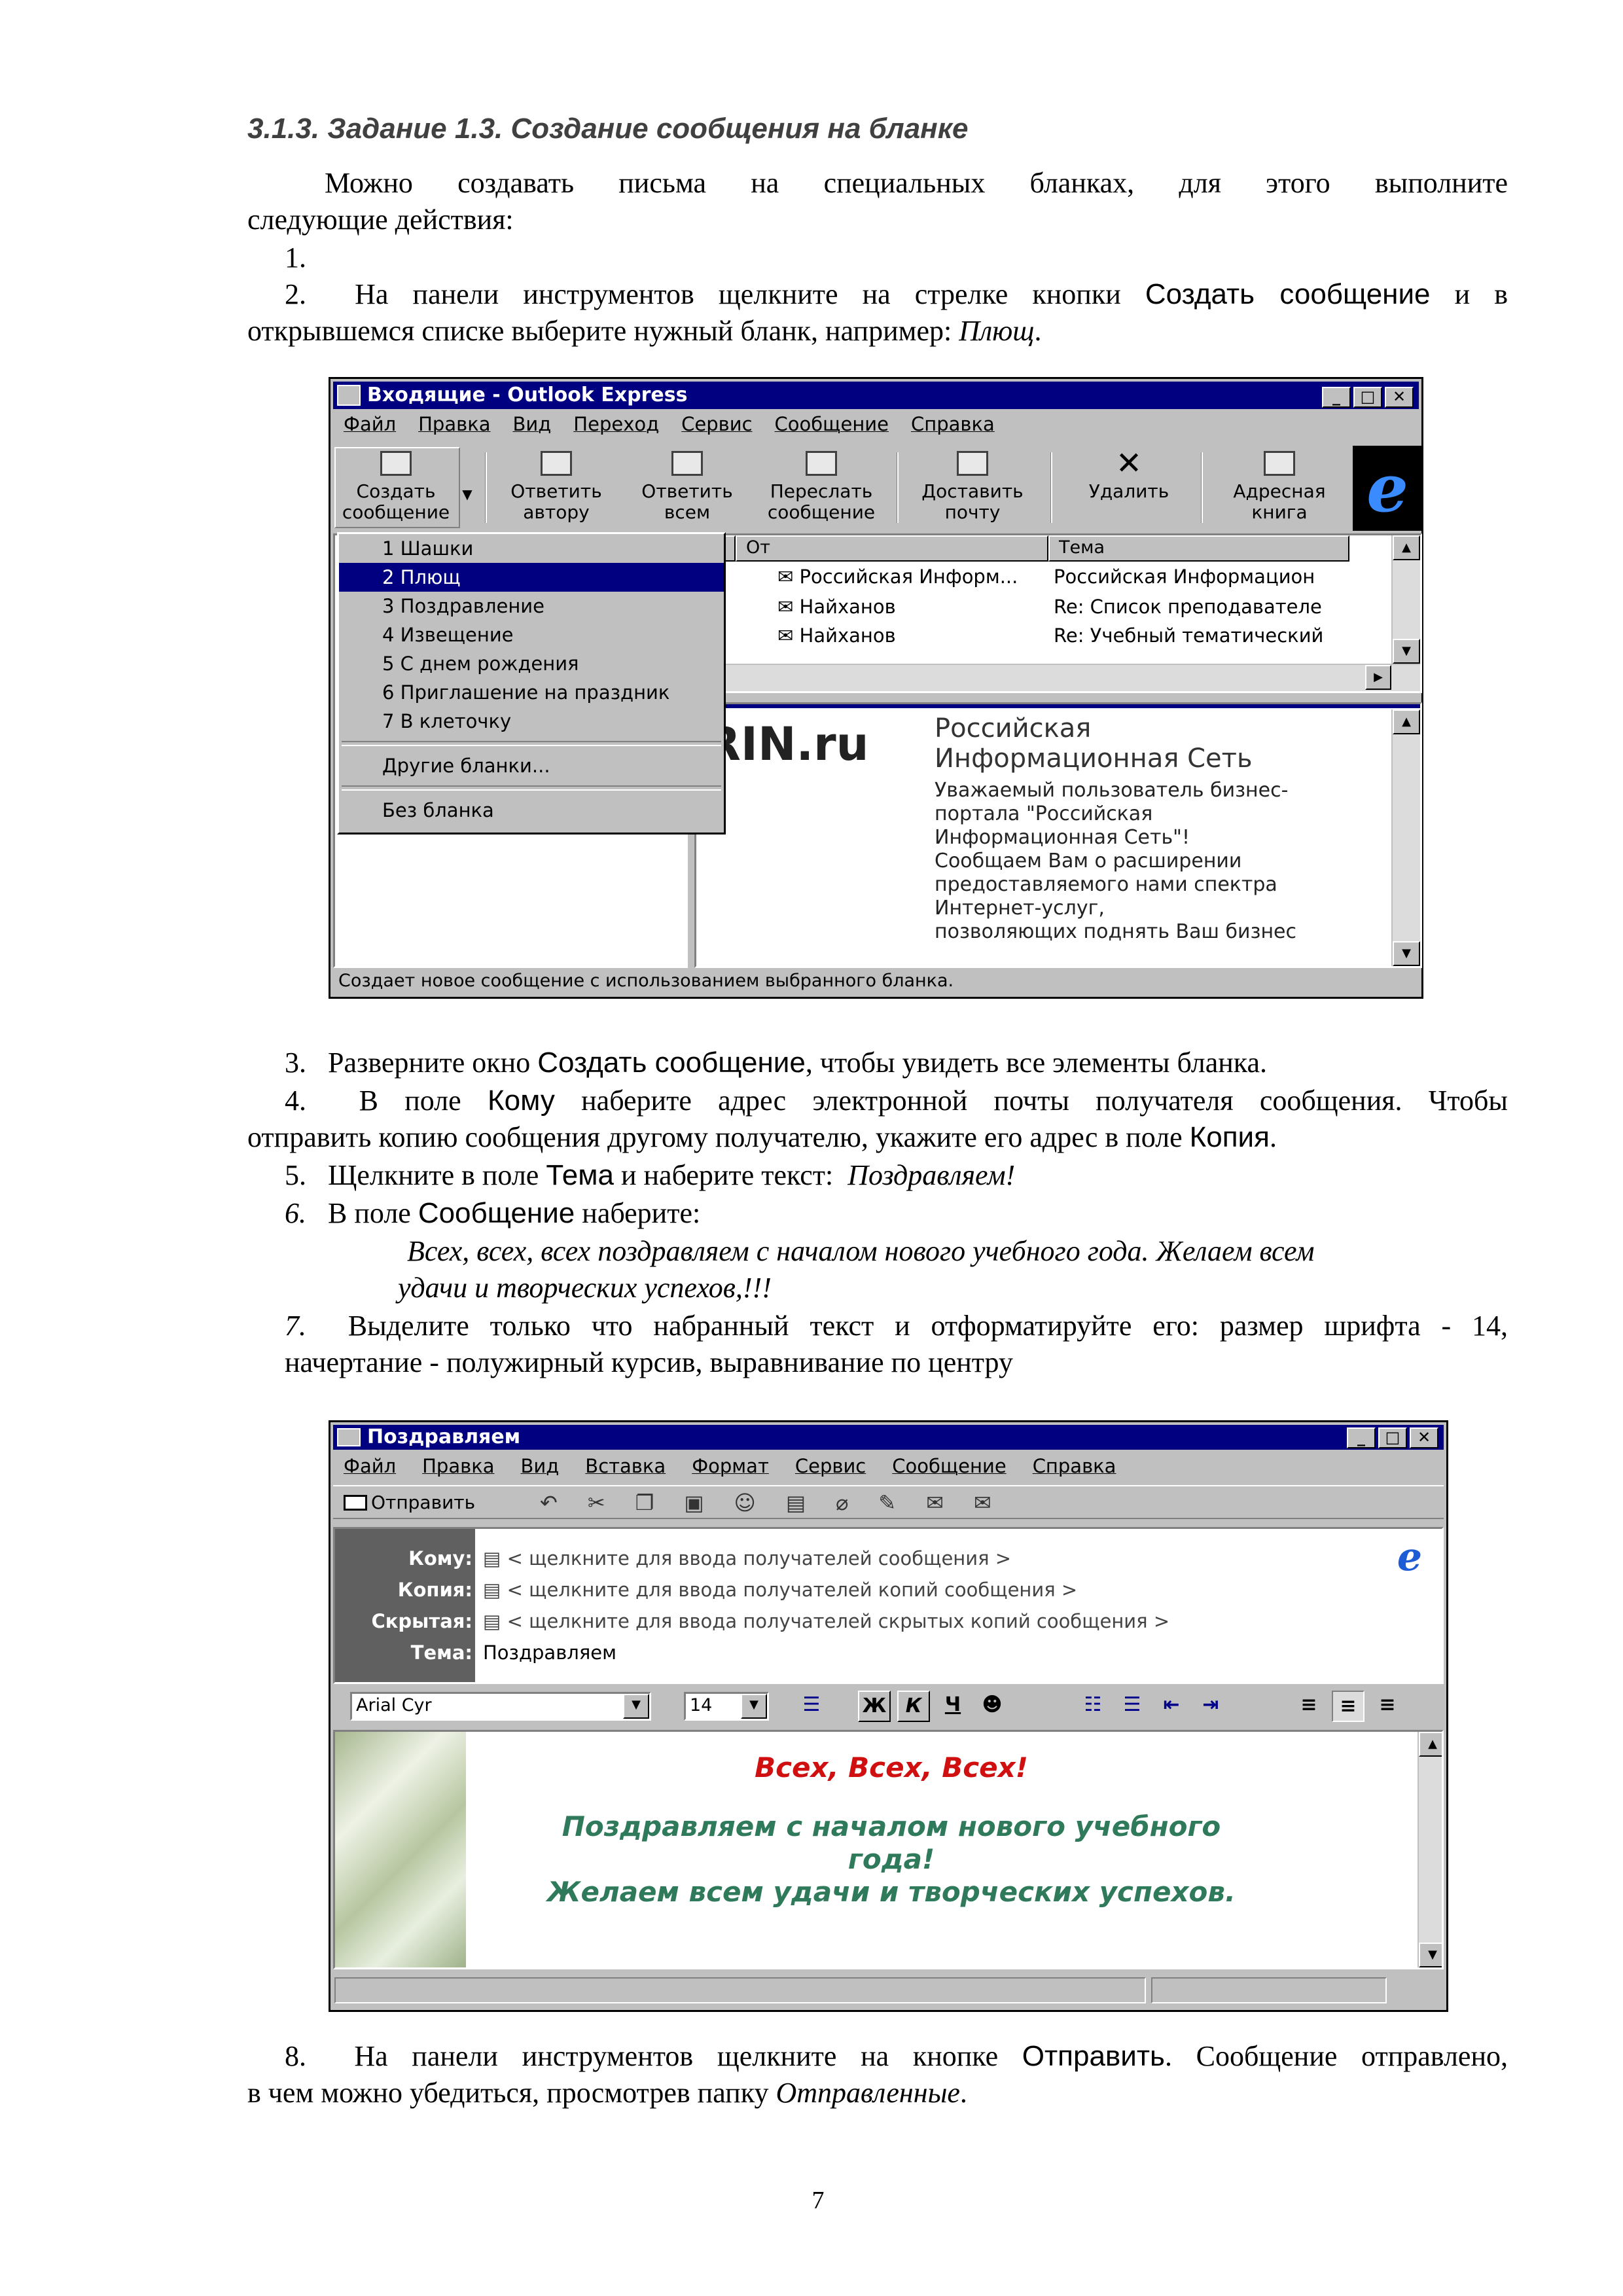  Describe the element at coordinates (952, 1705) in the screenshot. I see `underline-button: Ч` at that location.